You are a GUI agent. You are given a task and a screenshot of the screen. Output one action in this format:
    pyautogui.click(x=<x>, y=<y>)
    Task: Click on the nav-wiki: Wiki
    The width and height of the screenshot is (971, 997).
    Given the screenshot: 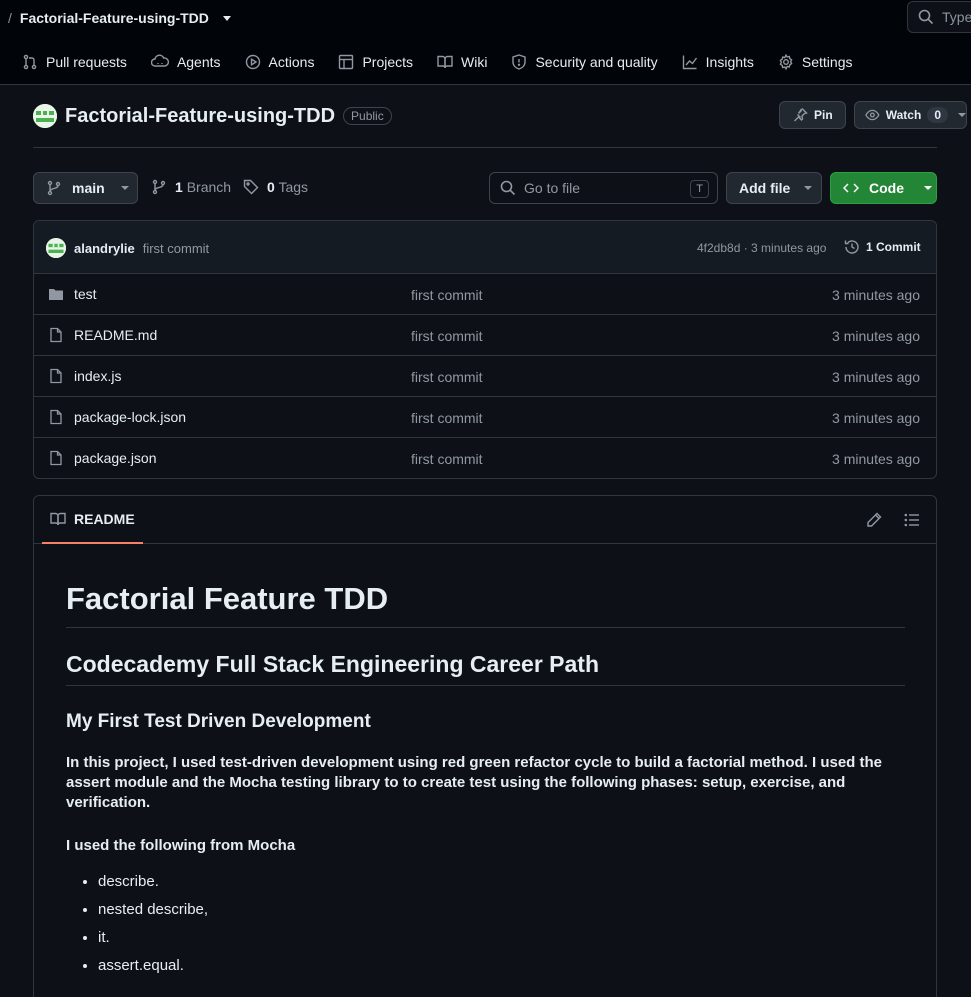 What is the action you would take?
    pyautogui.click(x=462, y=62)
    